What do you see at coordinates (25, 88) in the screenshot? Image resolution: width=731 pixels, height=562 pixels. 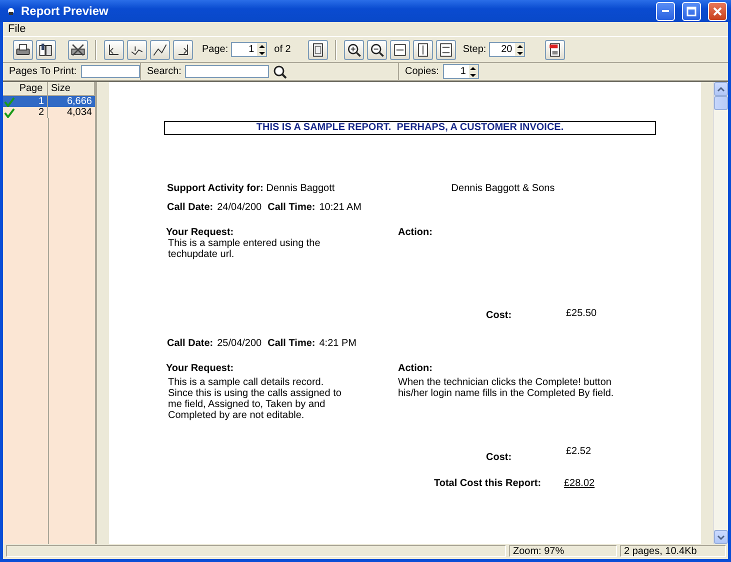 I see `column-header: Page` at bounding box center [25, 88].